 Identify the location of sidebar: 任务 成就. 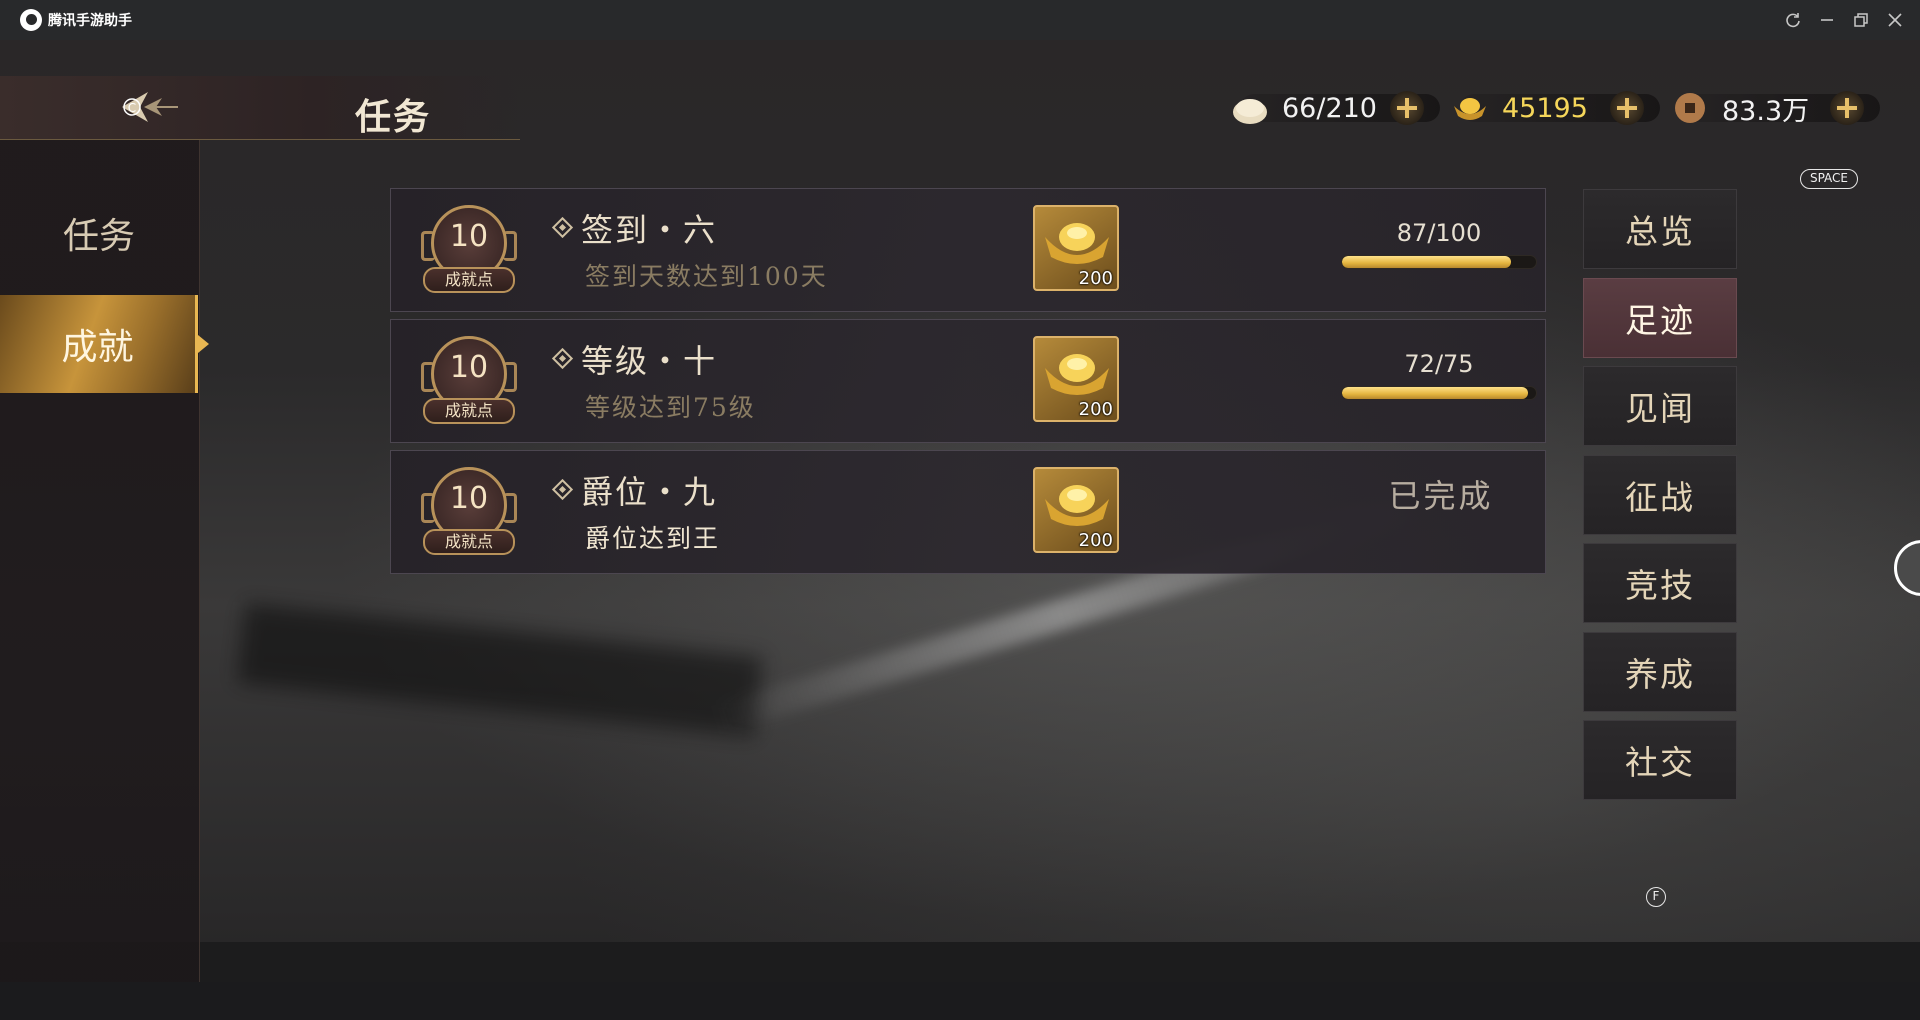
(104, 561).